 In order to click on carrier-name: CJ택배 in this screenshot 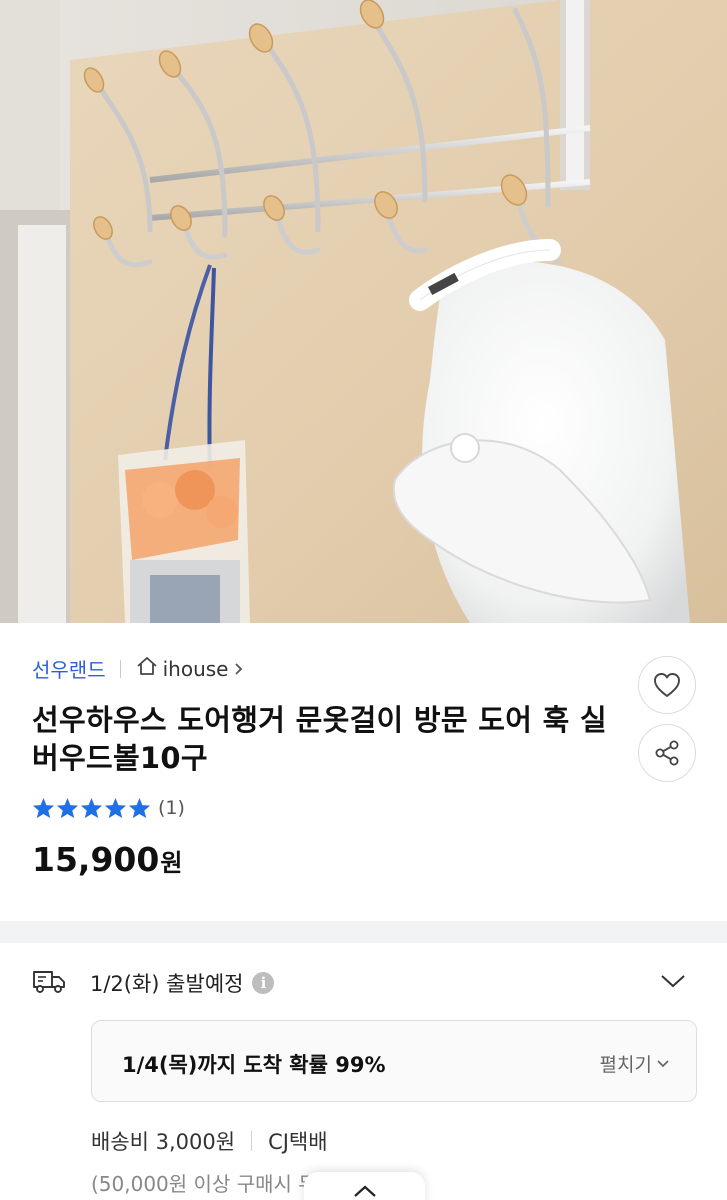, I will do `click(298, 1142)`.